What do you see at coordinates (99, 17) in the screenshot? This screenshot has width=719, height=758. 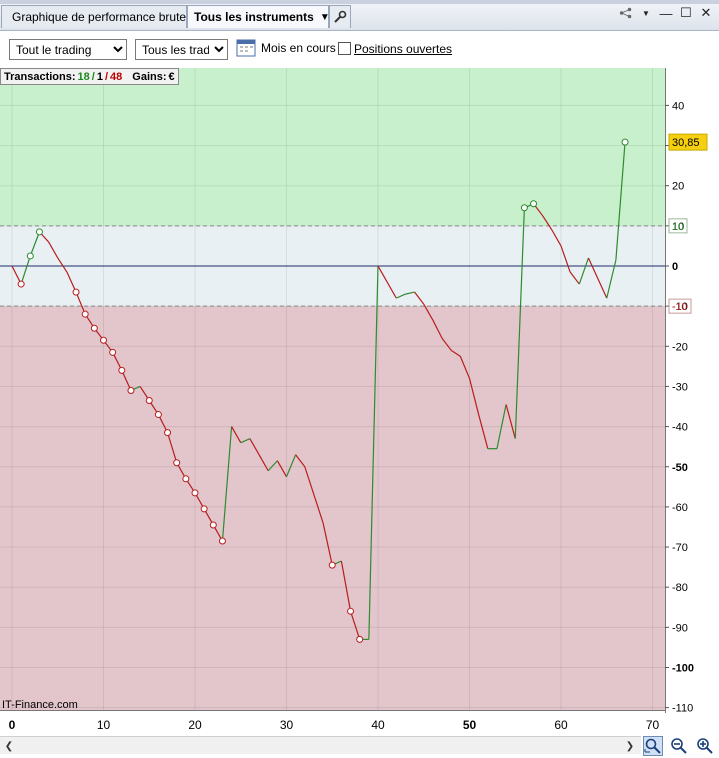 I see `tab-performance-label: Graphique de performance brute` at bounding box center [99, 17].